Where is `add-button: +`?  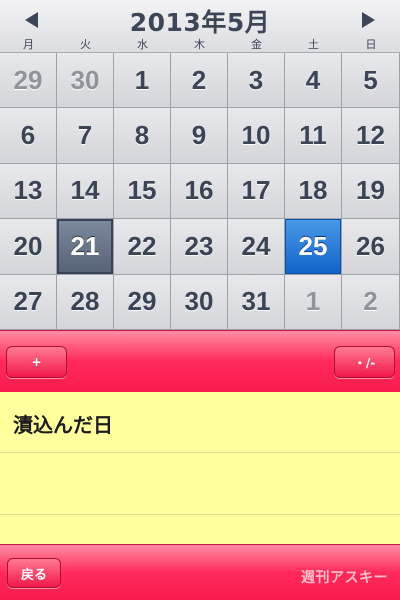
add-button: + is located at coordinates (36, 362).